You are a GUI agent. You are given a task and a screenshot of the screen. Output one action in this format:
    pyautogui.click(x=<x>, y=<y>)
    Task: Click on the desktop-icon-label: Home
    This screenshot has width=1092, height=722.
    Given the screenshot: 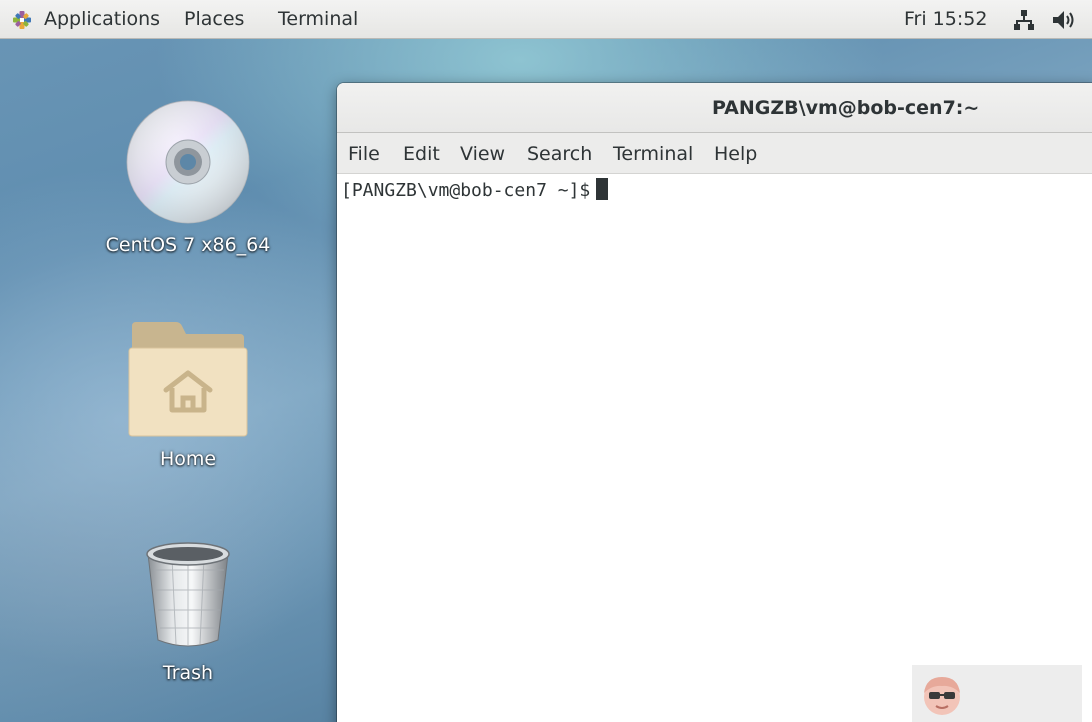 What is the action you would take?
    pyautogui.click(x=188, y=459)
    